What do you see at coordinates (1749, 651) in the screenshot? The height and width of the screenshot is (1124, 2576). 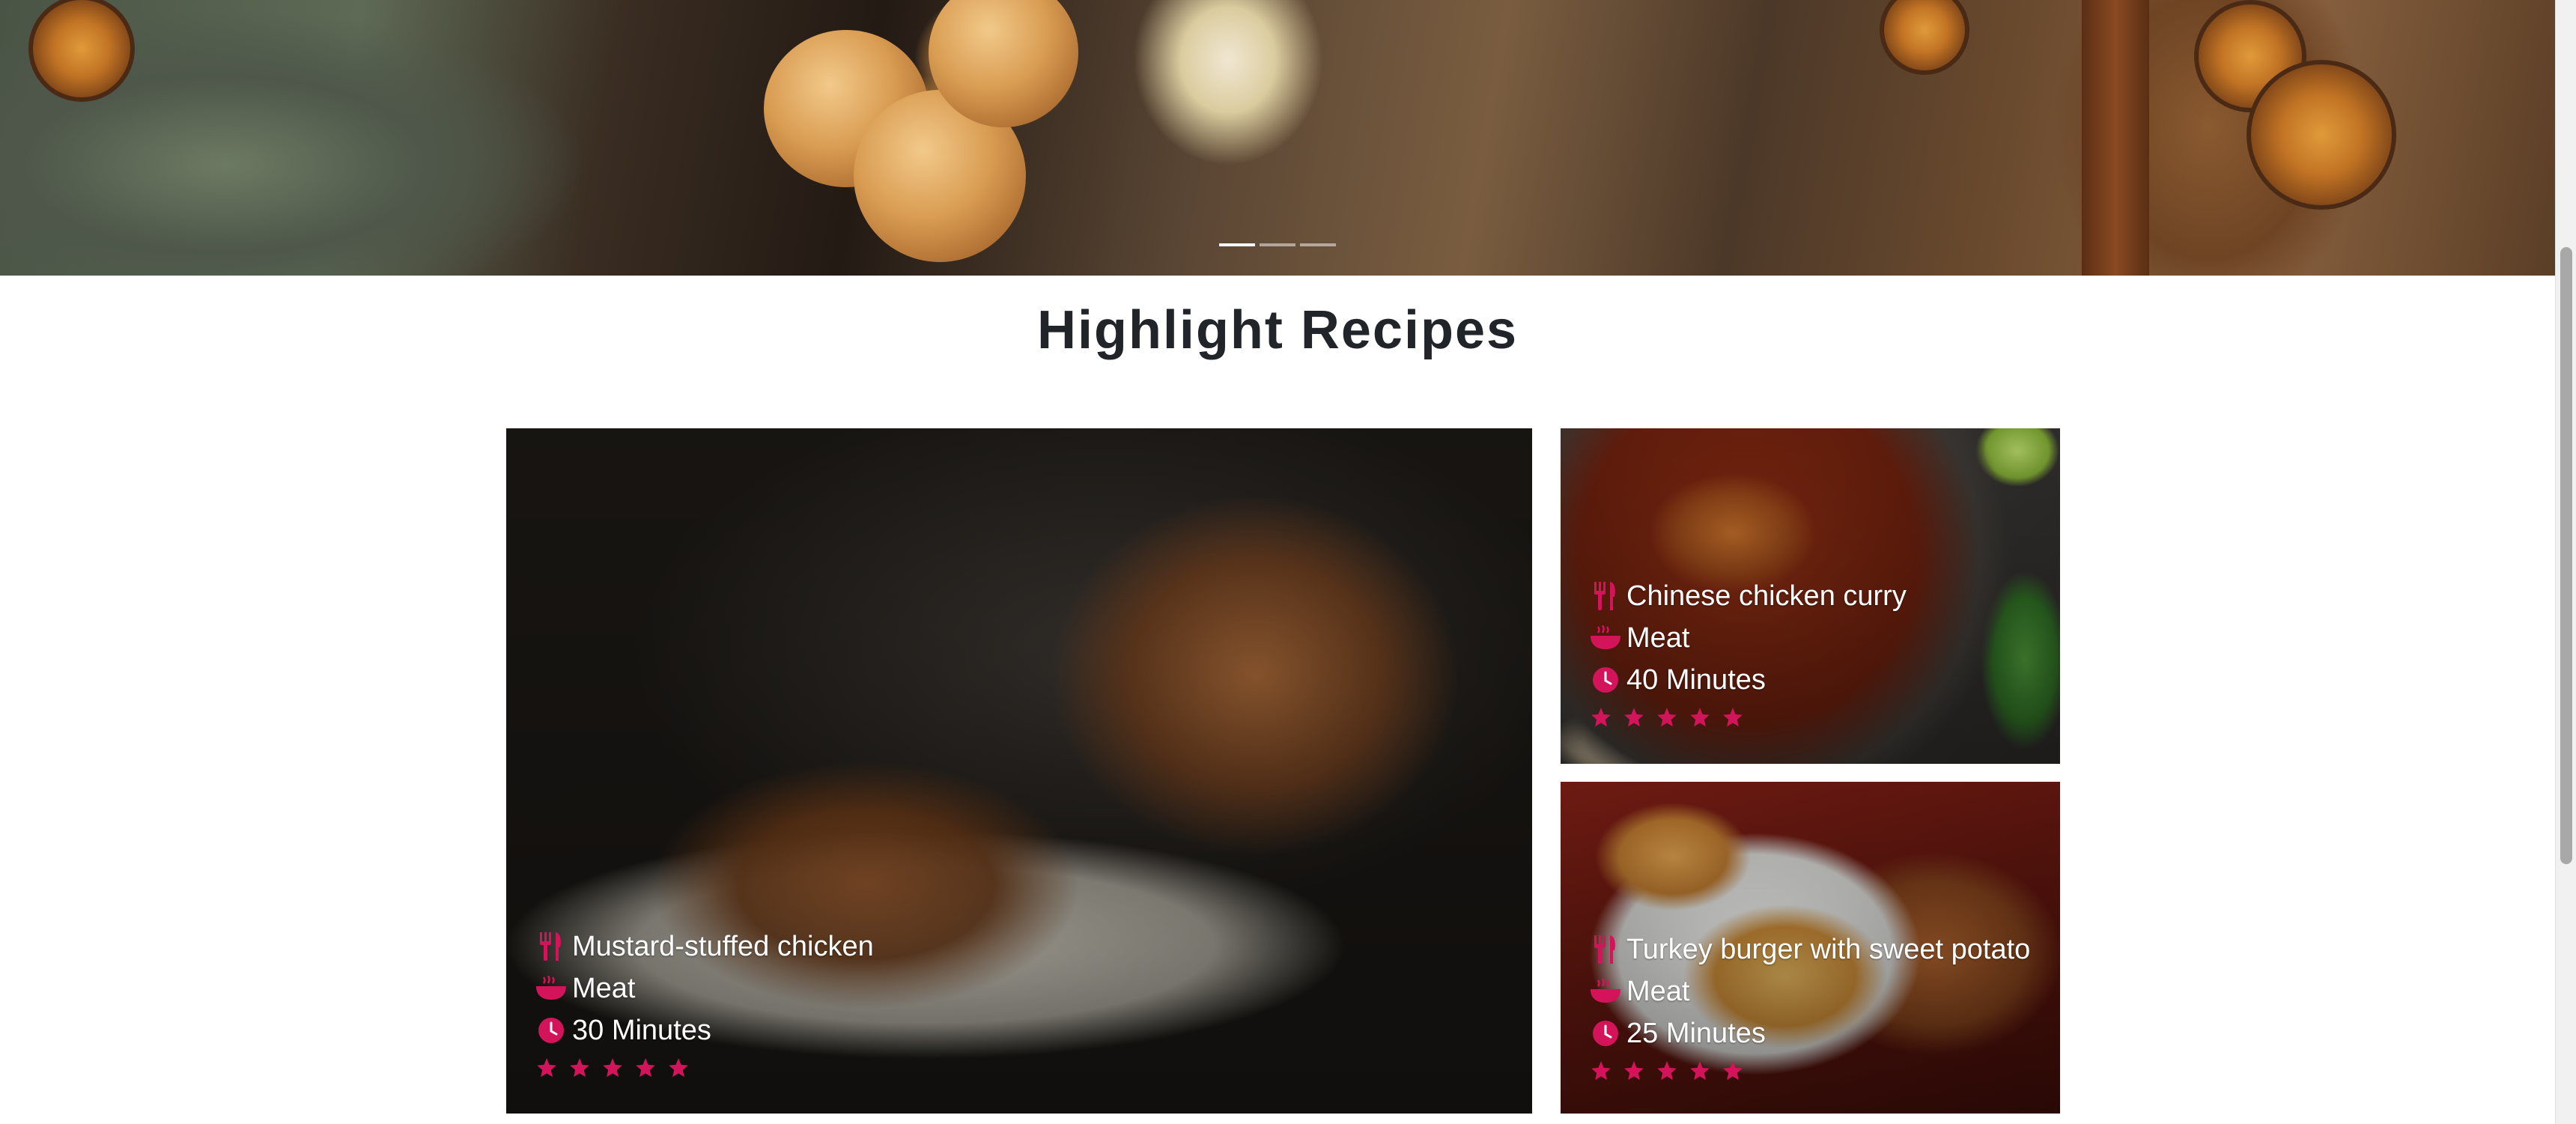 I see `recipe-info: Chinese chicken curry Meat 40 Minutes` at bounding box center [1749, 651].